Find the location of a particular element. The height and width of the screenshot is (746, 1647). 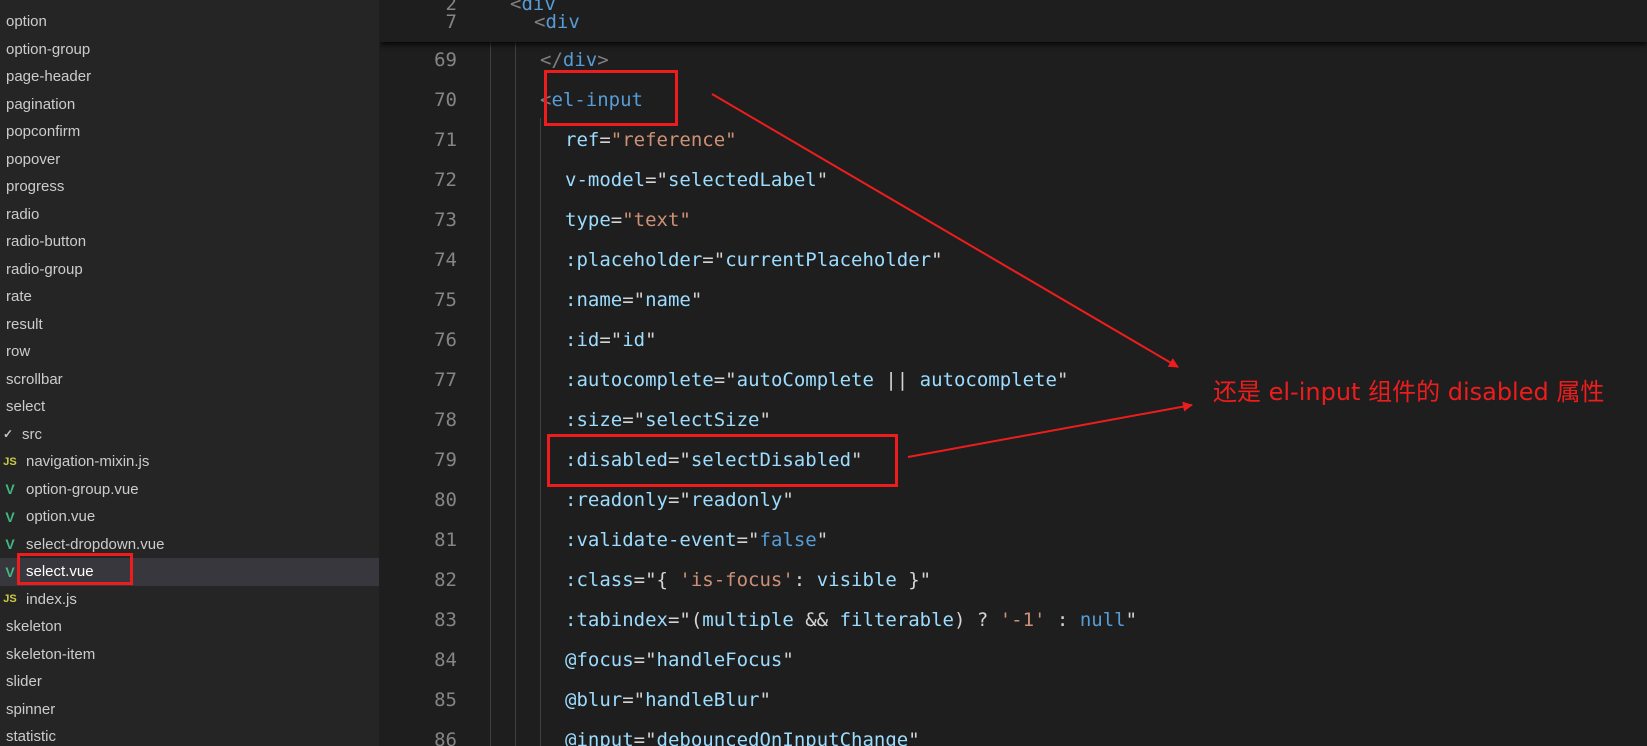

code-text: :placeholder="currentPlaceholder" is located at coordinates (754, 260).